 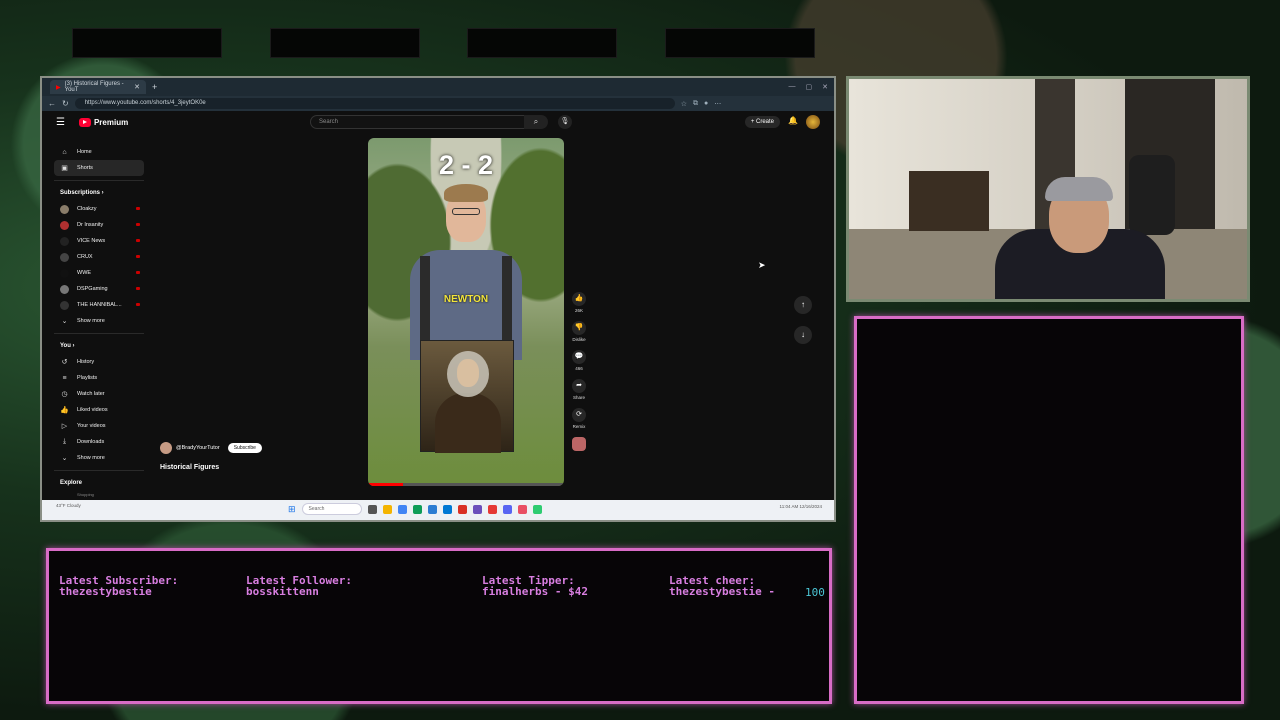 I want to click on share-icon: ➦, so click(x=579, y=386).